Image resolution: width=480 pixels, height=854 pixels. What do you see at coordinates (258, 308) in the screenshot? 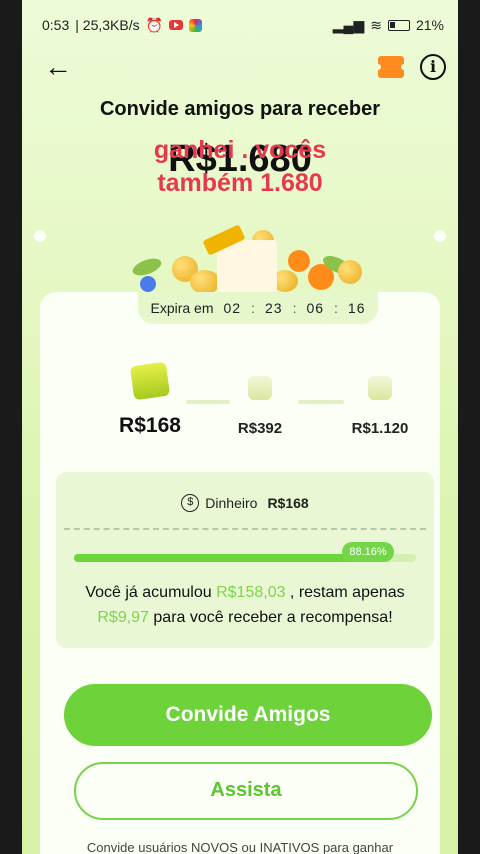
I see `expiry-timer: Expira em 02 : 23 : 06 : 16` at bounding box center [258, 308].